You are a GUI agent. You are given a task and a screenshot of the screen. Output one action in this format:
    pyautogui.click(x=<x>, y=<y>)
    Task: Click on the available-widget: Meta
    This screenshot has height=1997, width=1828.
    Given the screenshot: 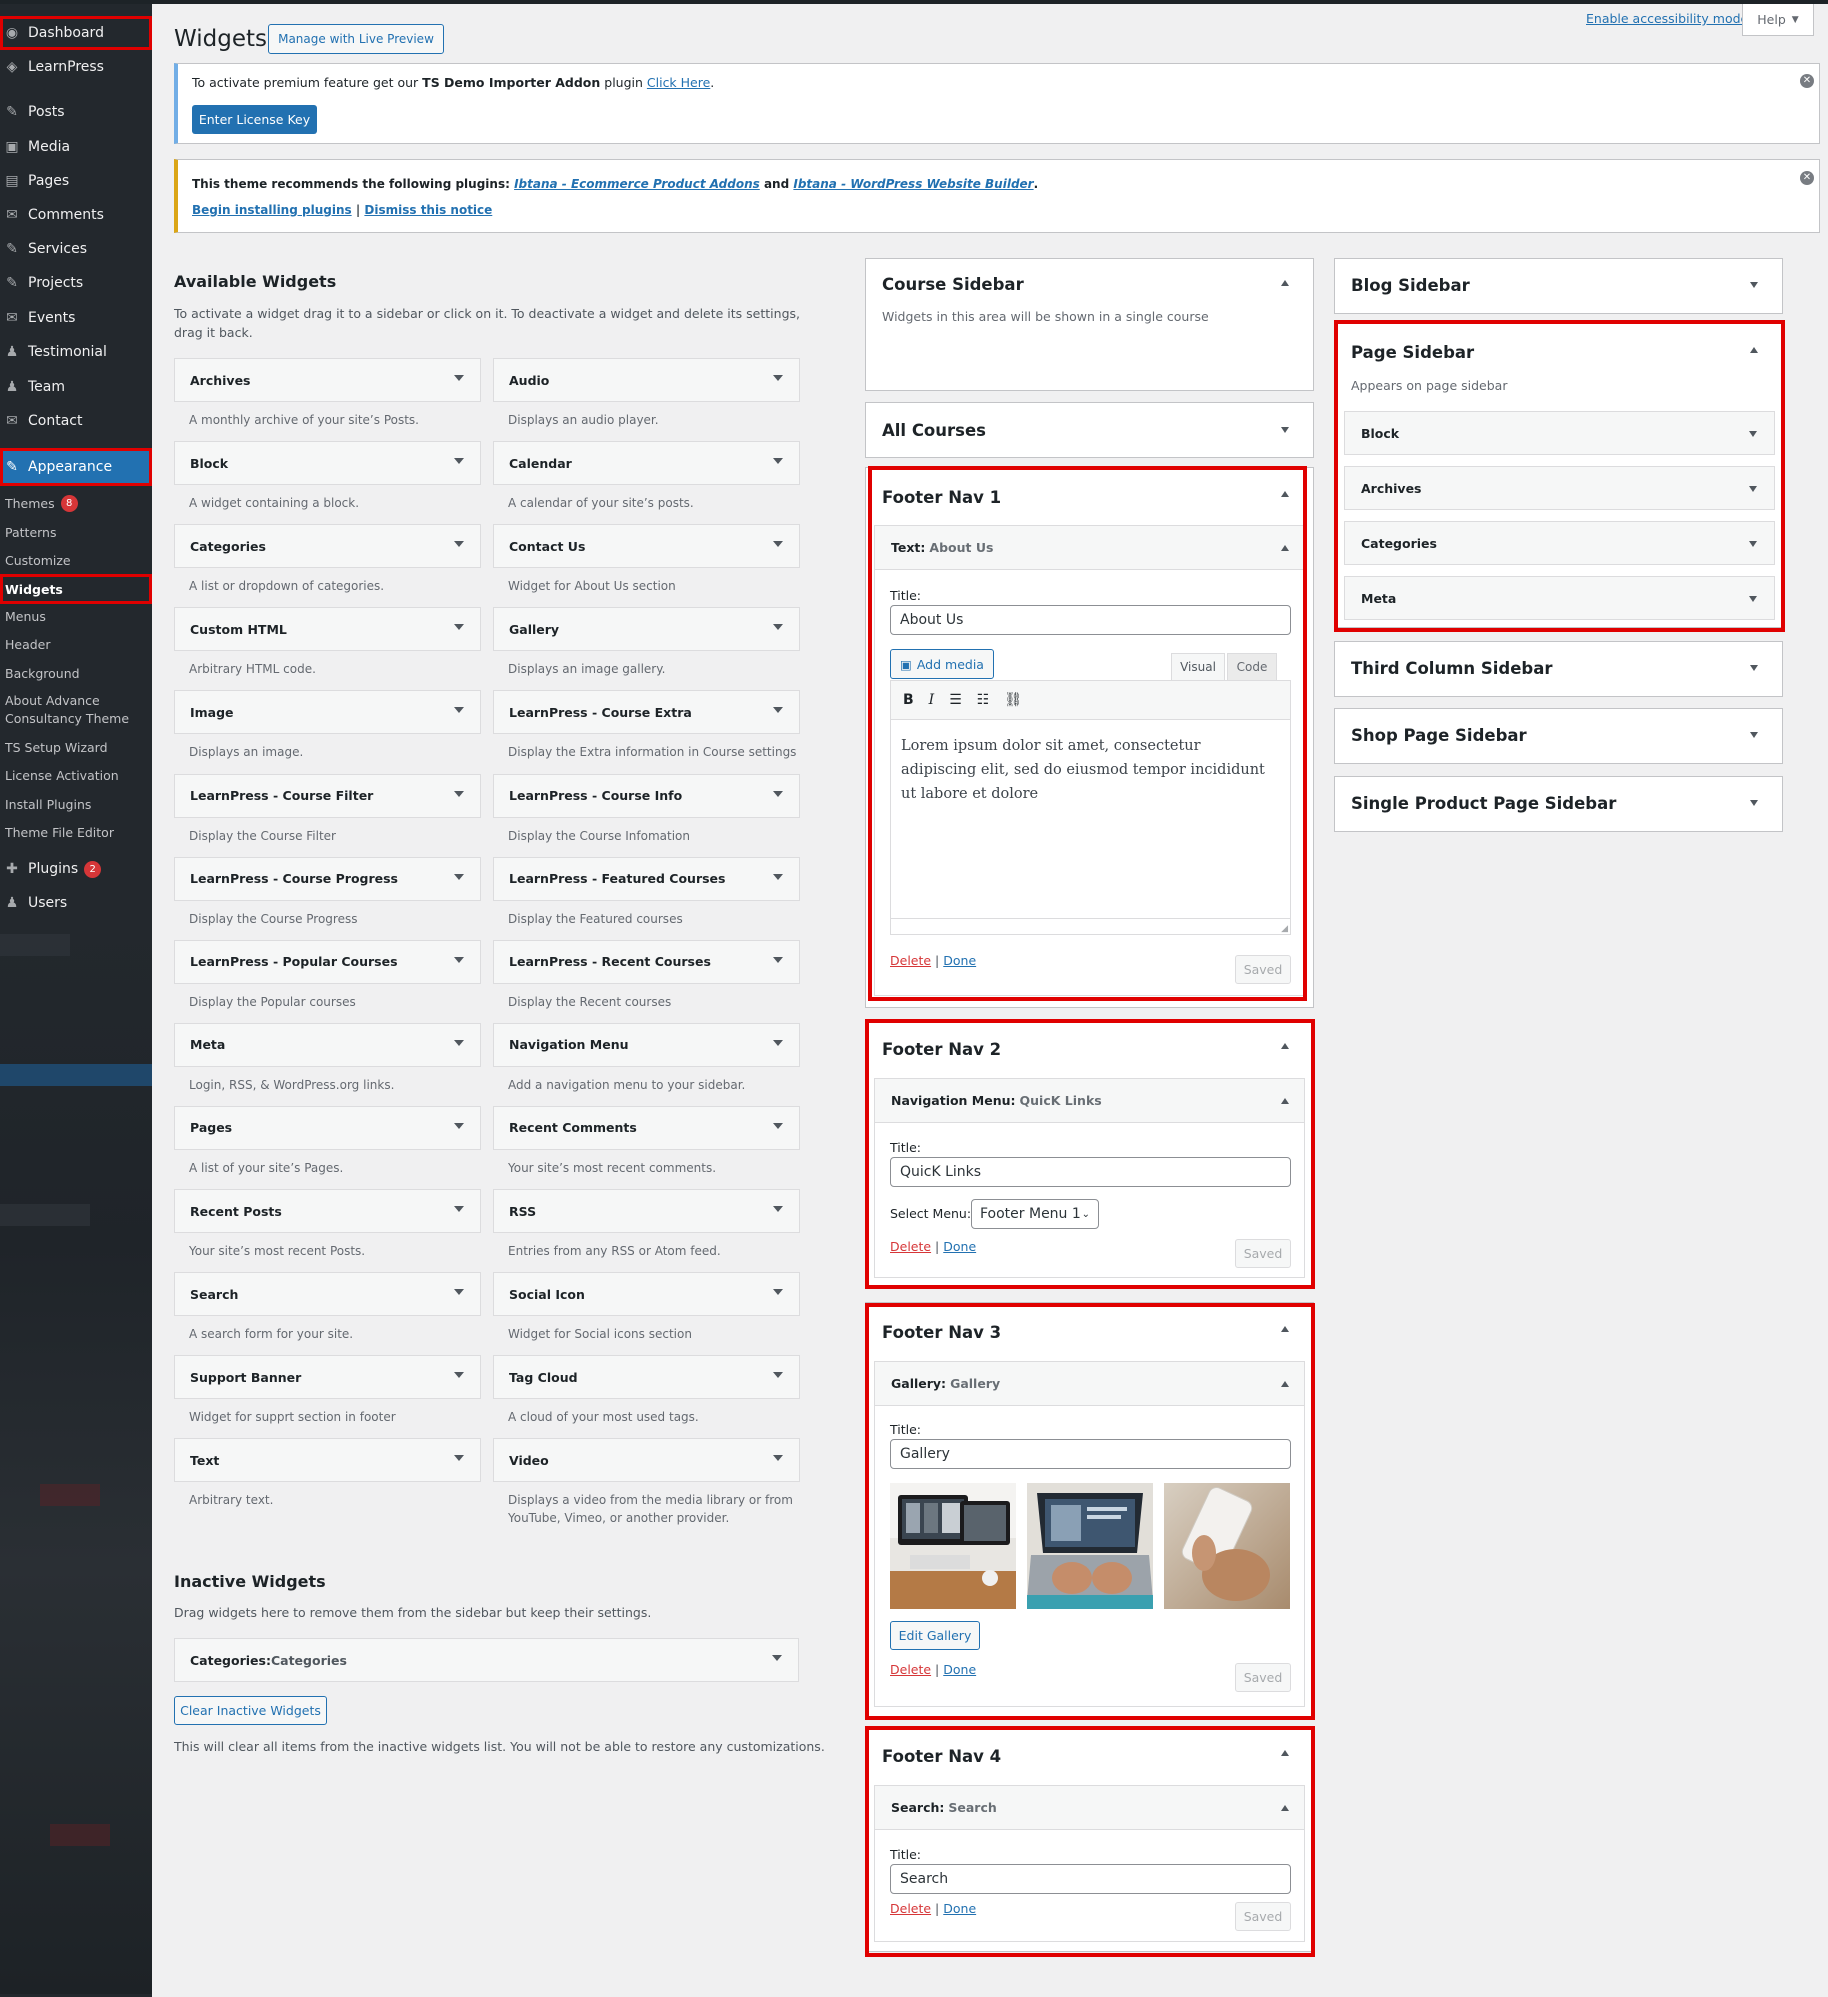 What is the action you would take?
    pyautogui.click(x=327, y=1044)
    